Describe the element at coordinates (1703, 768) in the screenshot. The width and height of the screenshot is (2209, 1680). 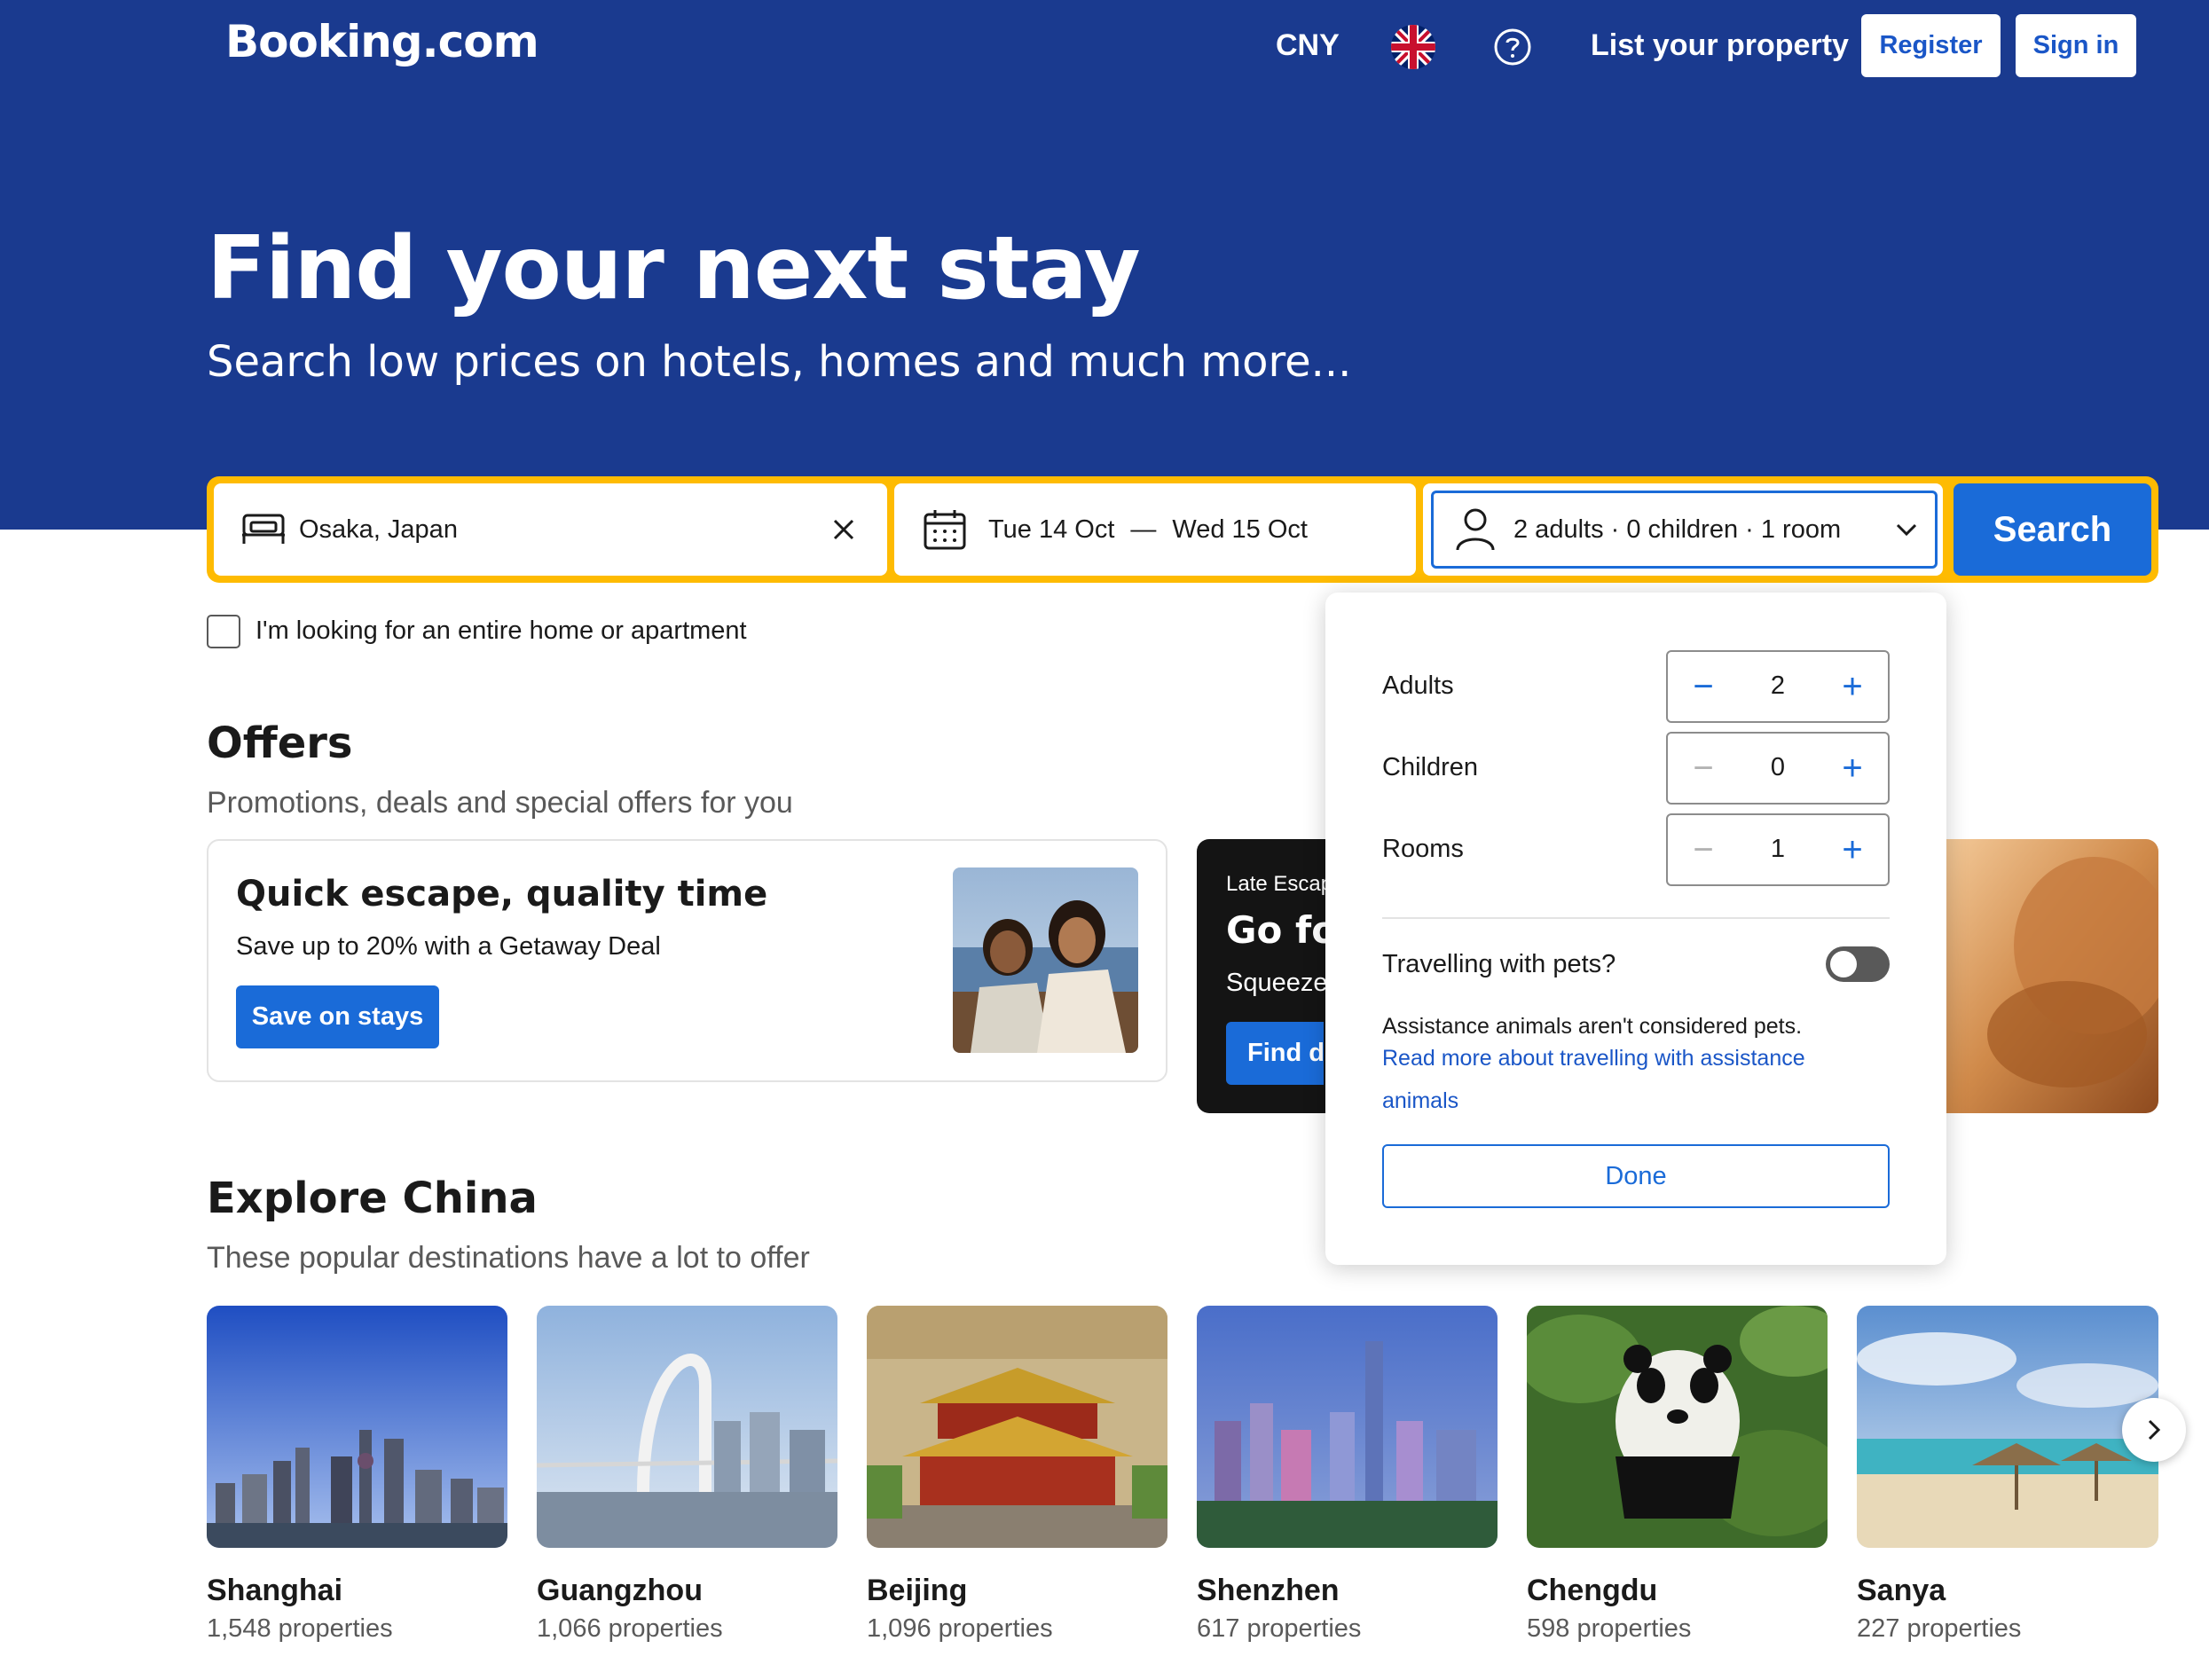
I see `children-decrement-button: −` at that location.